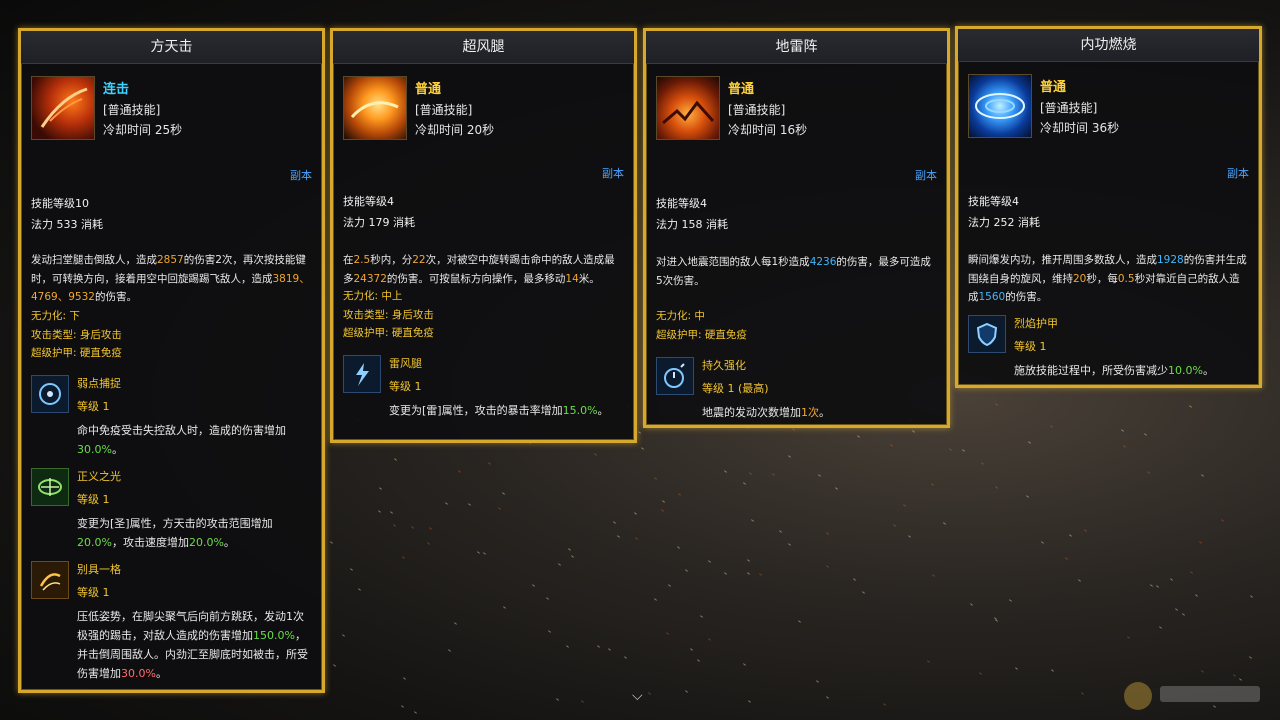 The height and width of the screenshot is (720, 1280). What do you see at coordinates (1000, 106) in the screenshot?
I see `cyclone-skill-icon` at bounding box center [1000, 106].